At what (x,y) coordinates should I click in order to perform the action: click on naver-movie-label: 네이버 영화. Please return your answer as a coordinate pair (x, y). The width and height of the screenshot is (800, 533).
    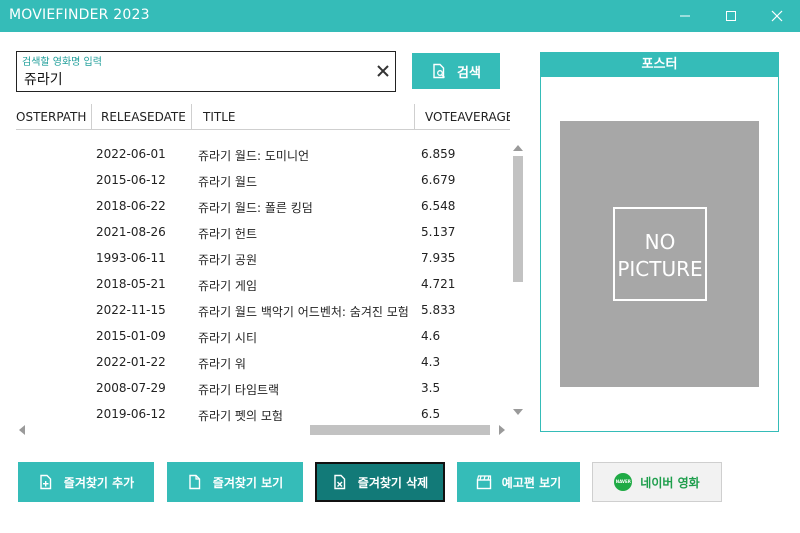
    Looking at the image, I should click on (670, 482).